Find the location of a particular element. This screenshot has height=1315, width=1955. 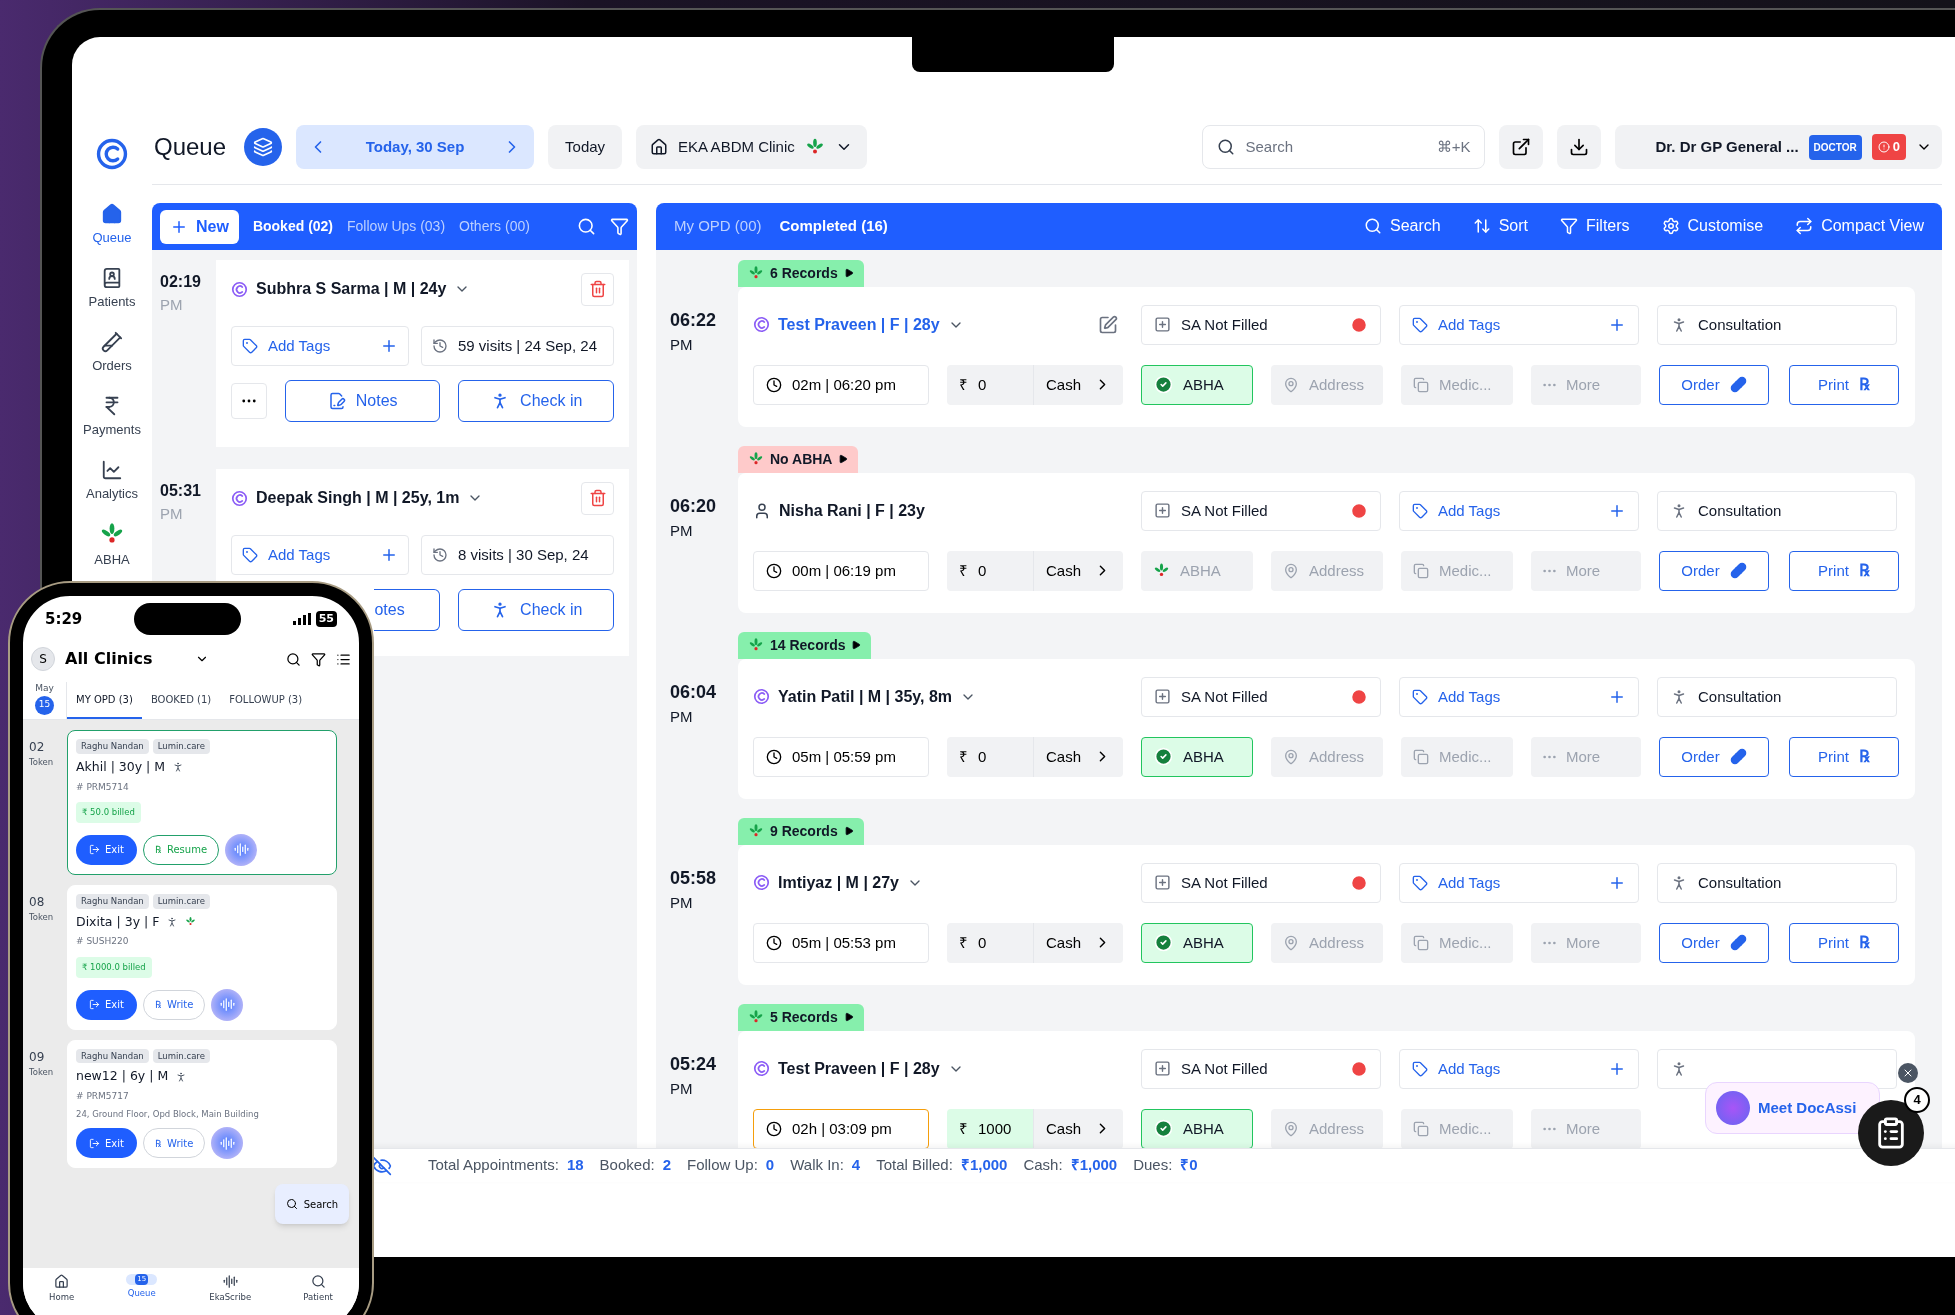

amount-field: ₹ 1000 is located at coordinates (990, 1128).